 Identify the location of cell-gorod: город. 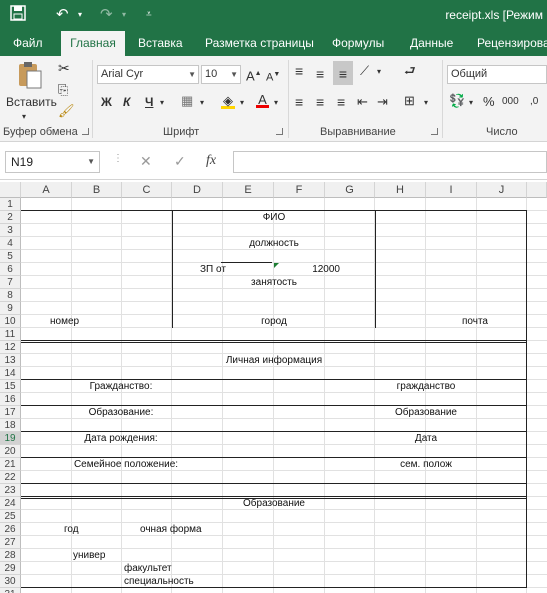
(274, 321).